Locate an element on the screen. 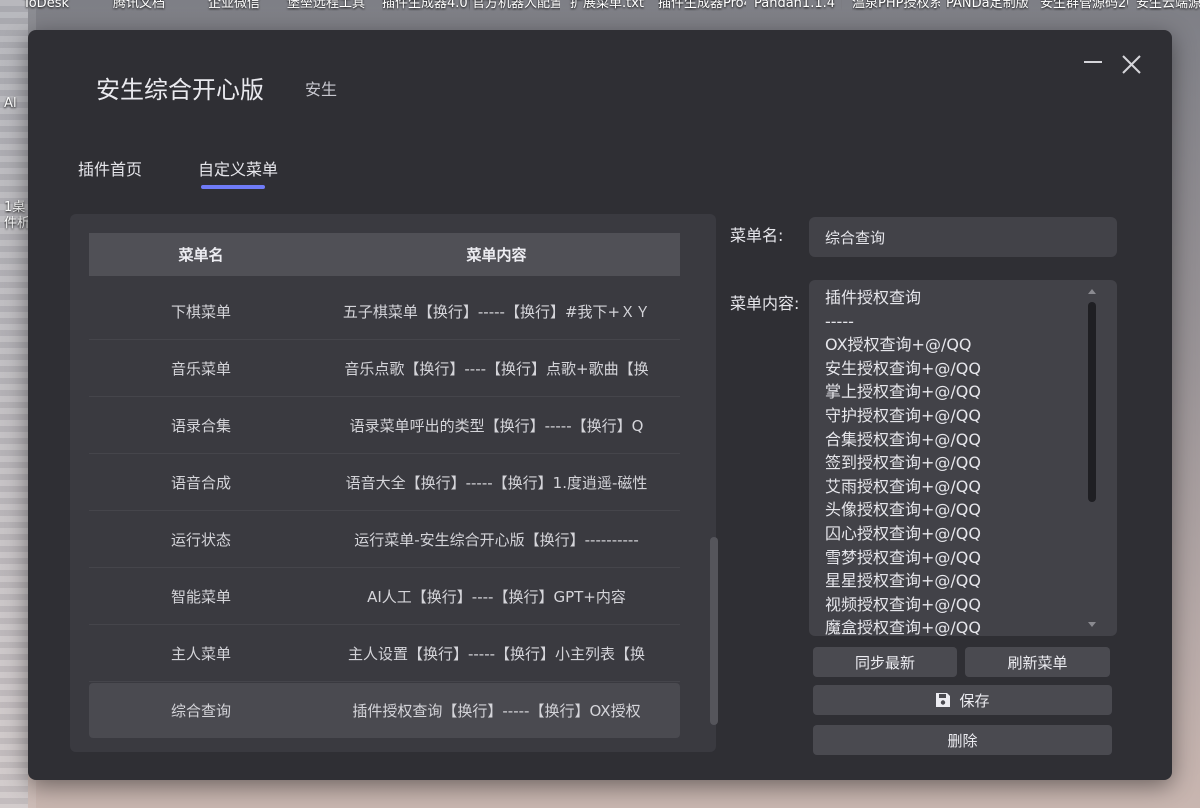  content-line: 雪梦授权查询+@/QQ is located at coordinates (903, 557).